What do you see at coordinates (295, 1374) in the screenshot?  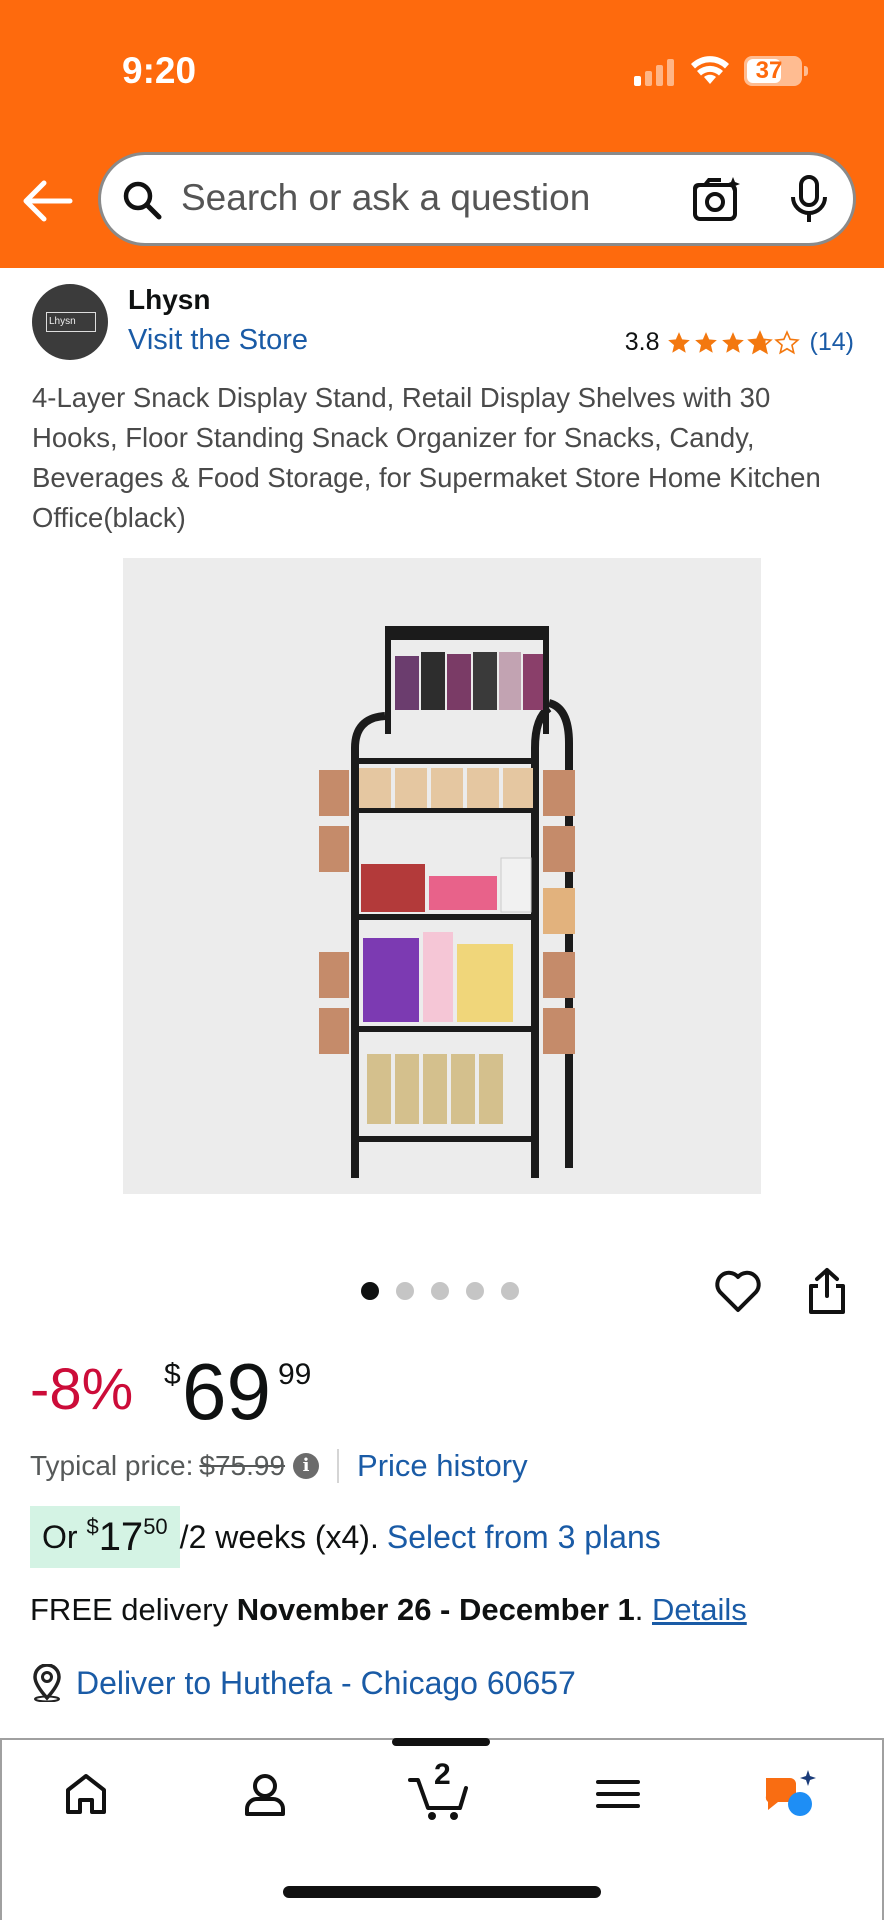 I see `price-fraction: 99` at bounding box center [295, 1374].